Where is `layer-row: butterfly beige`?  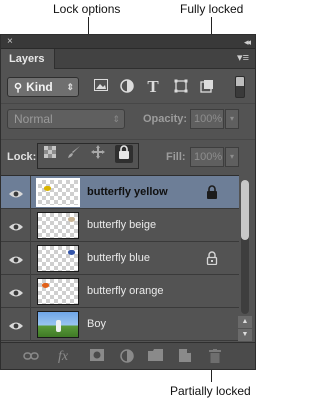
layer-row: butterfly beige is located at coordinates (120, 225).